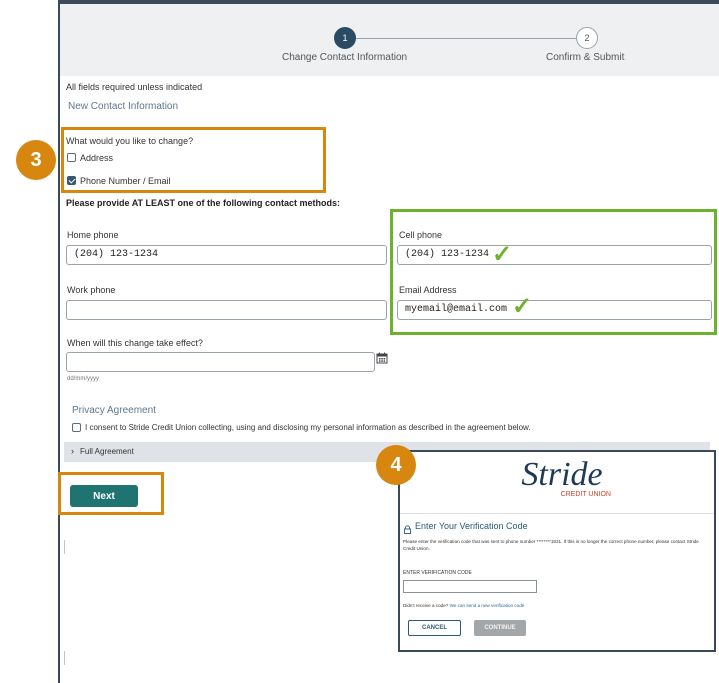  I want to click on step-badge-4: 4, so click(396, 465).